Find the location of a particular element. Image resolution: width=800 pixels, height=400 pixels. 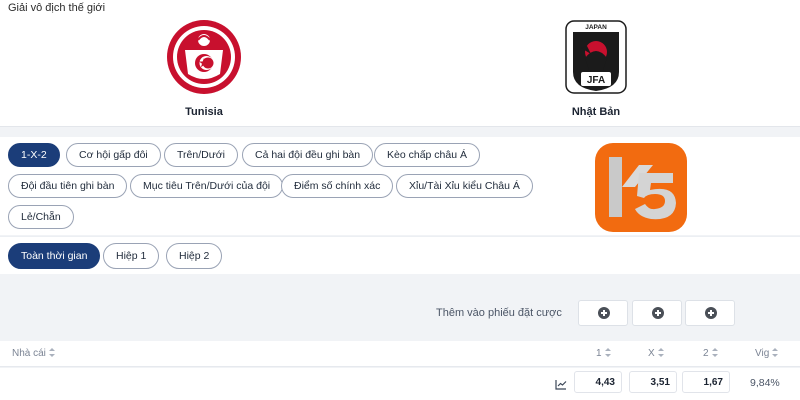

odds-table-header: Nhà cái 1 X 2 Vig is located at coordinates (400, 354).